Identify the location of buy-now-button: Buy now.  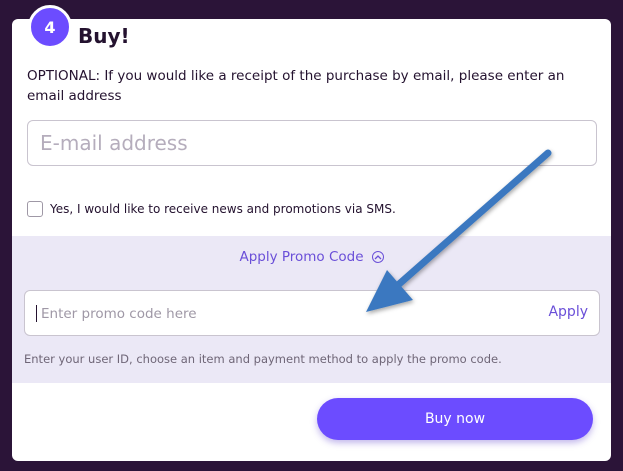
(455, 419).